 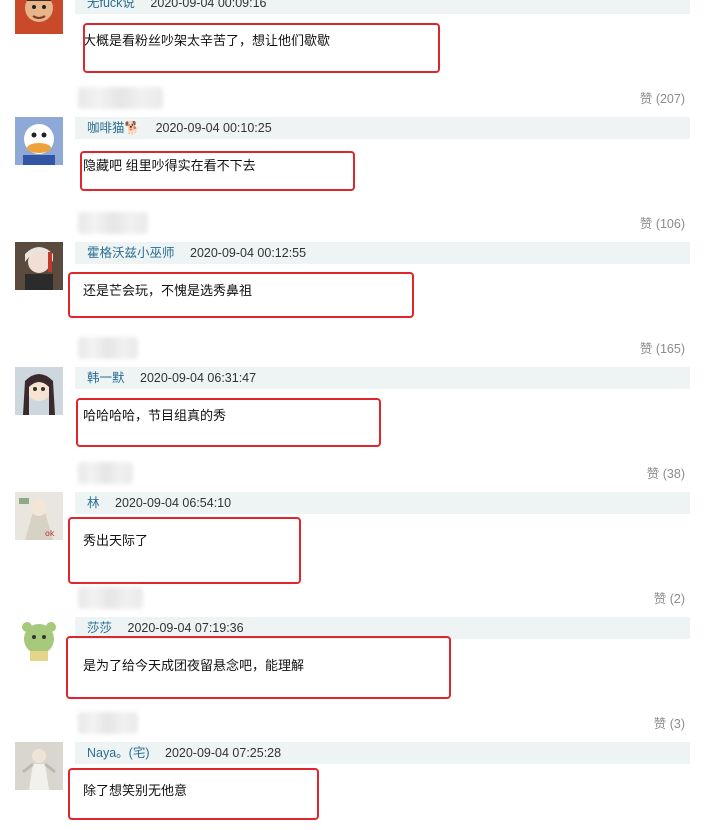 I want to click on like-count: (165), so click(x=670, y=349).